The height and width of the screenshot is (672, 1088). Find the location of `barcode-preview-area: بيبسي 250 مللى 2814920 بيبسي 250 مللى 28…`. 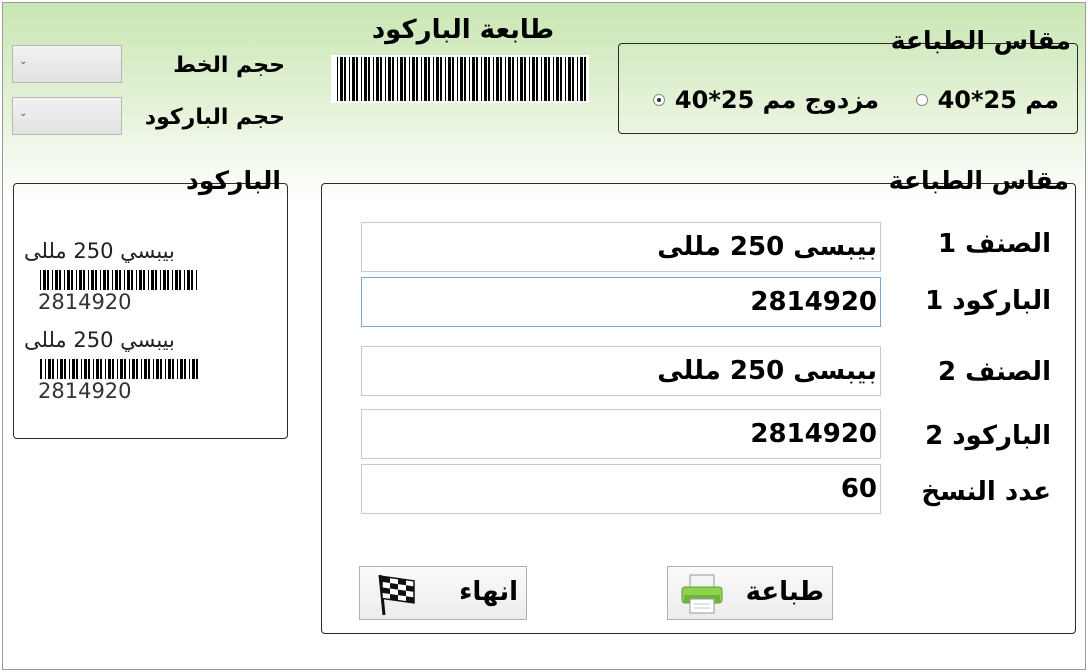

barcode-preview-area: بيبسي 250 مللى 2814920 بيبسي 250 مللى 28… is located at coordinates (150, 334).